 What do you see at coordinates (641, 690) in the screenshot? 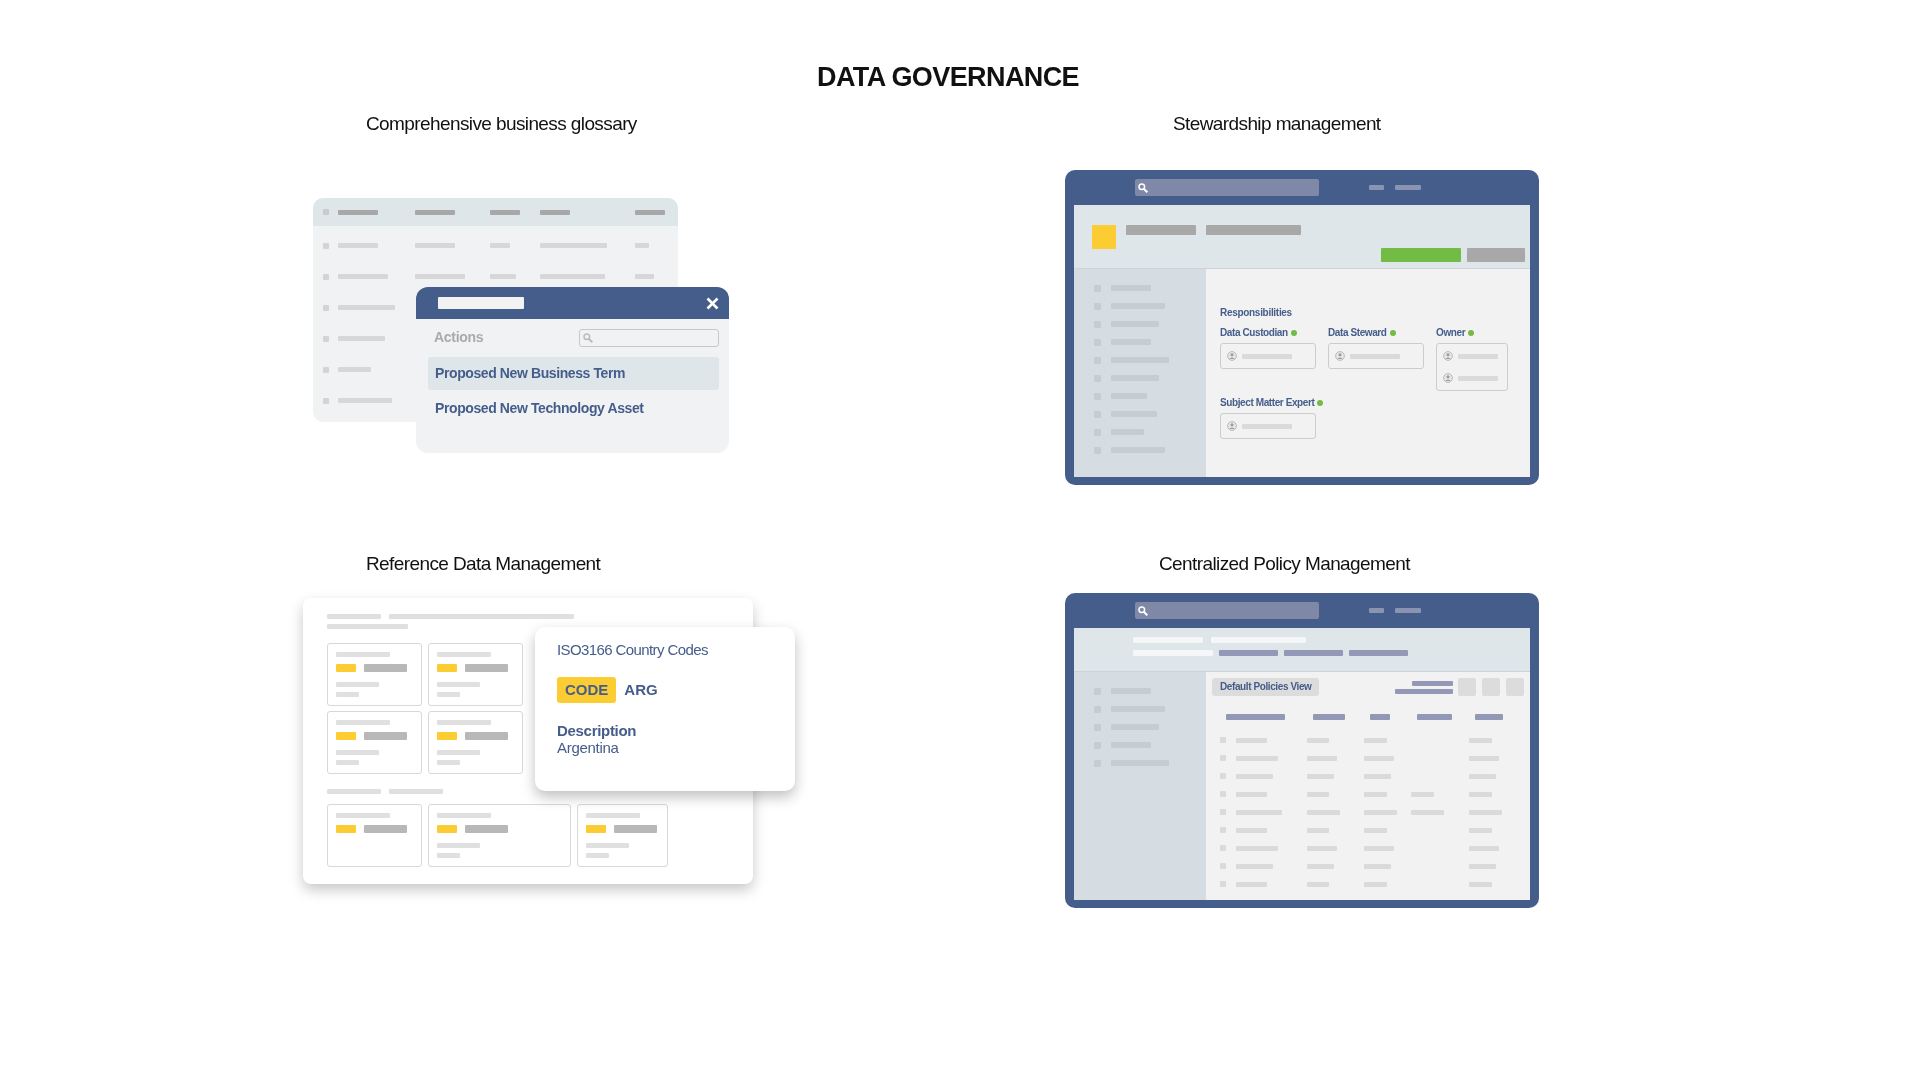
I see `code-value: ARG` at bounding box center [641, 690].